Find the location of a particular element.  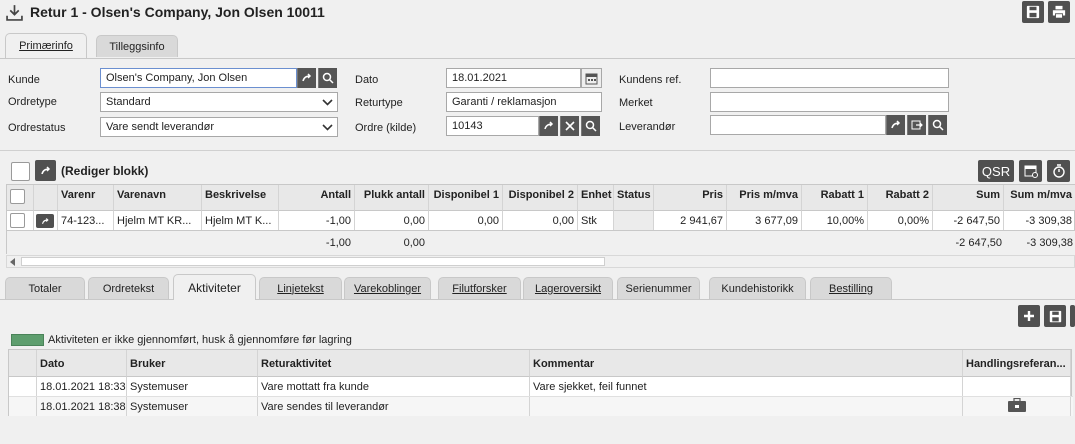

col-dato: Dato is located at coordinates (82, 363).